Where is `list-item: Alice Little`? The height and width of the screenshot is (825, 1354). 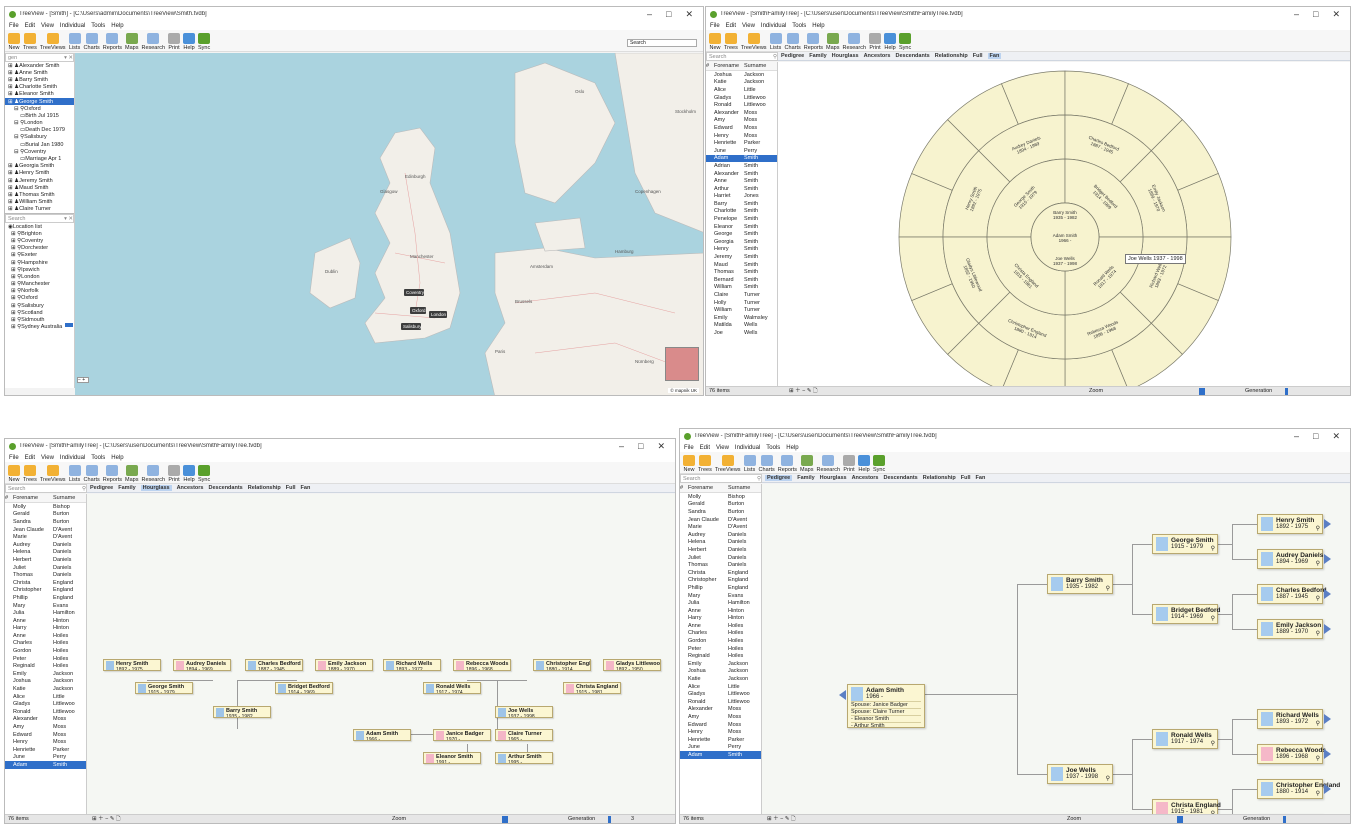 list-item: Alice Little is located at coordinates (720, 687).